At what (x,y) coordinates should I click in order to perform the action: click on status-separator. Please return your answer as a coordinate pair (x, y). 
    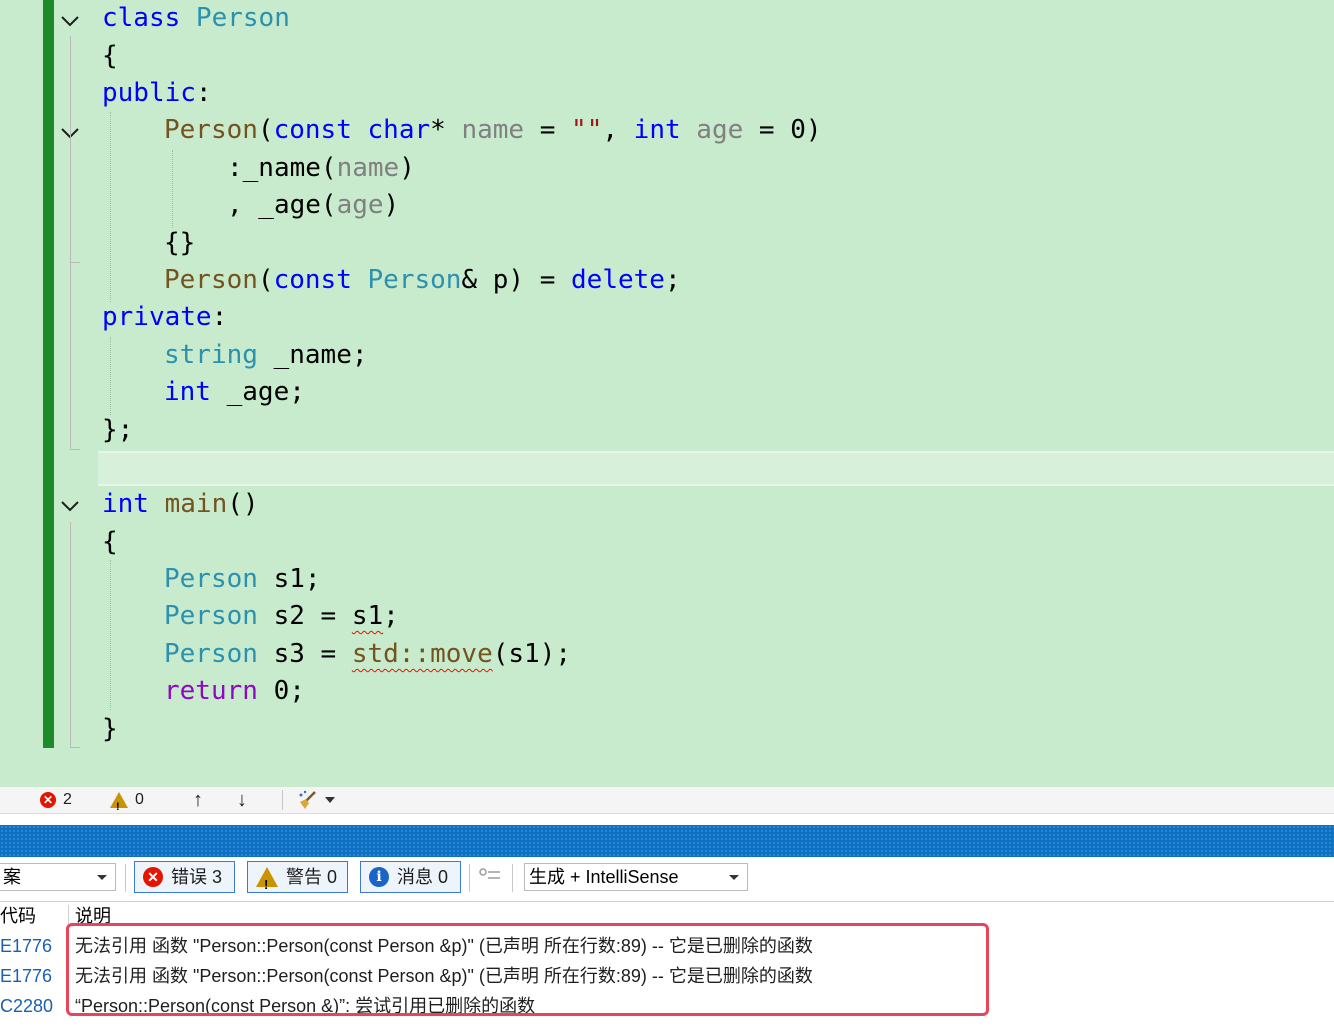
    Looking at the image, I should click on (282, 800).